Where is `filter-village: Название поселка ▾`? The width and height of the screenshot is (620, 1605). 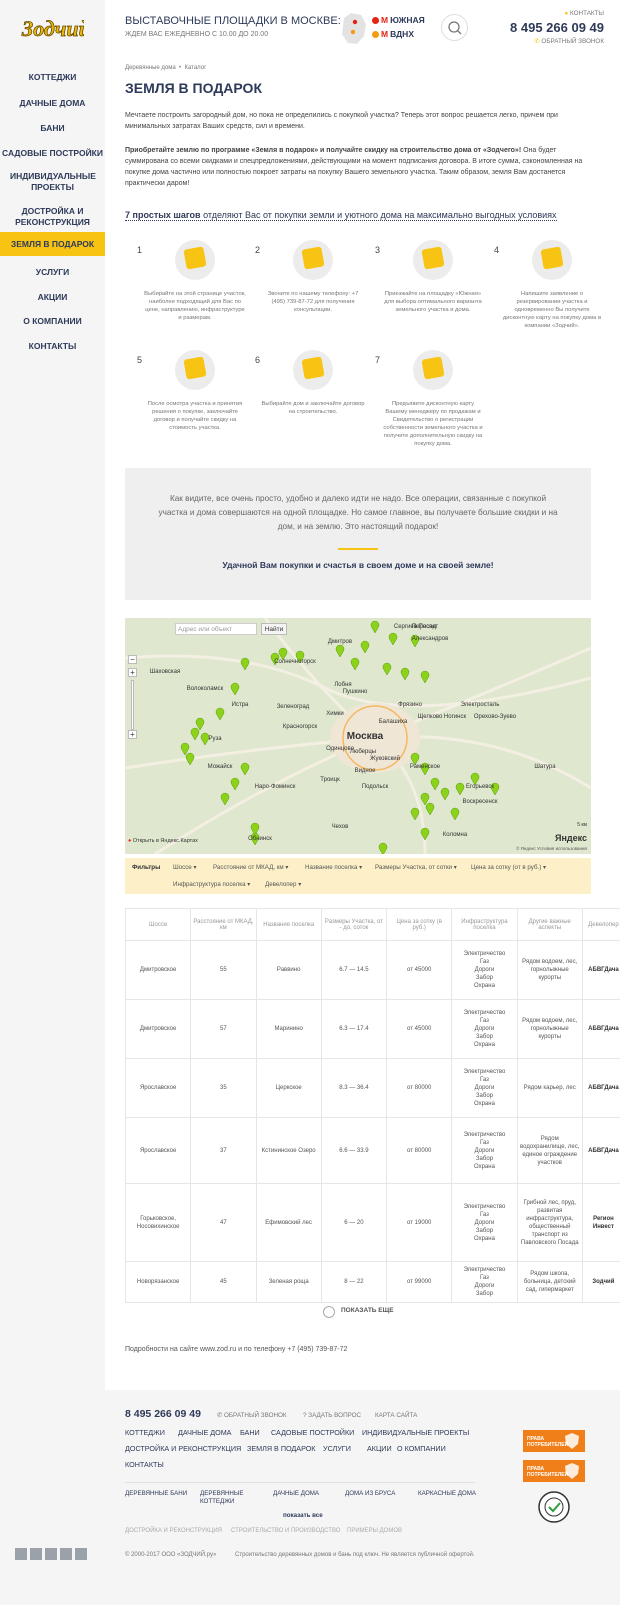 filter-village: Название поселка ▾ is located at coordinates (333, 867).